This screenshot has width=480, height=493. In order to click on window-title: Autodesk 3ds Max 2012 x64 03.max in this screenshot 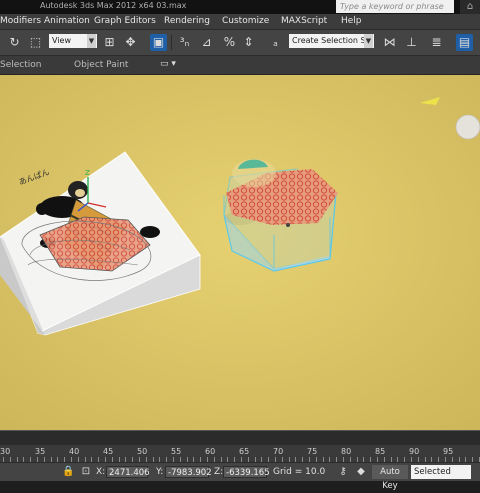, I will do `click(113, 5)`.